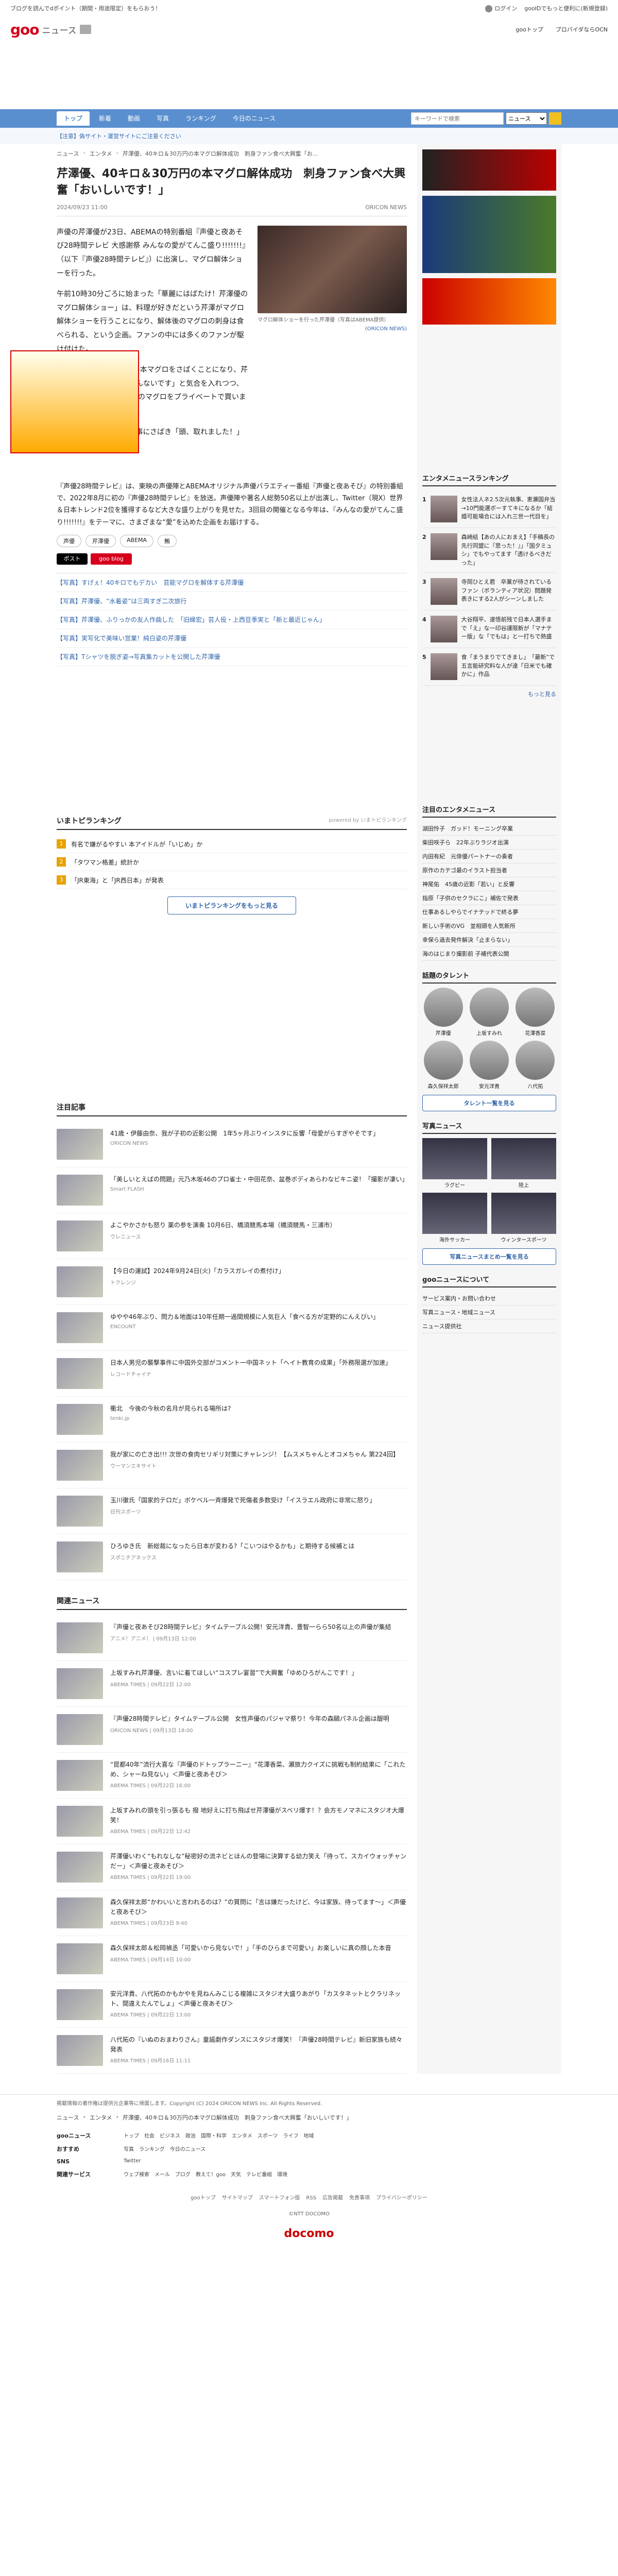 Image resolution: width=618 pixels, height=2576 pixels. Describe the element at coordinates (232, 862) in the screenshot. I see `rank-item: 2 「タワマン格差」統計か` at that location.